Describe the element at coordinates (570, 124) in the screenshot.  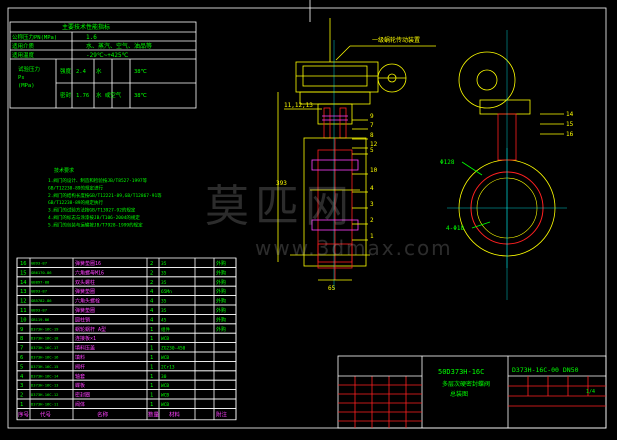
I see `callout-label-right: 15` at that location.